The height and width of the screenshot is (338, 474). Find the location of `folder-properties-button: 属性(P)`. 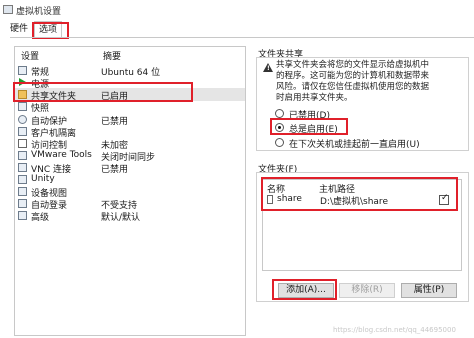

folder-properties-button: 属性(P) is located at coordinates (429, 290).